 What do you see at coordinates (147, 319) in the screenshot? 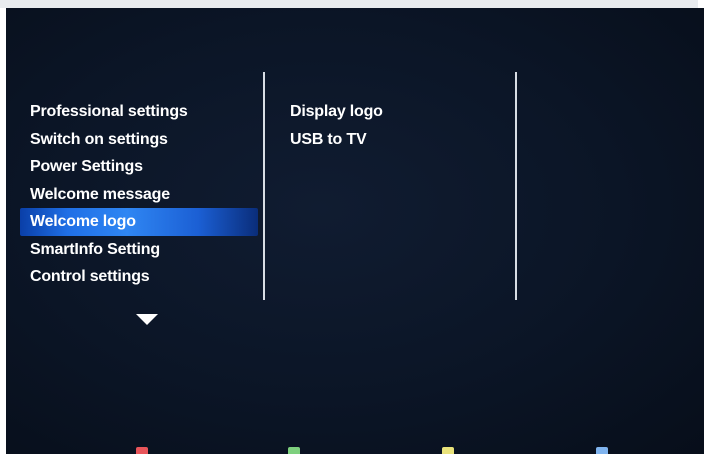
I see `triangle-down-icon` at bounding box center [147, 319].